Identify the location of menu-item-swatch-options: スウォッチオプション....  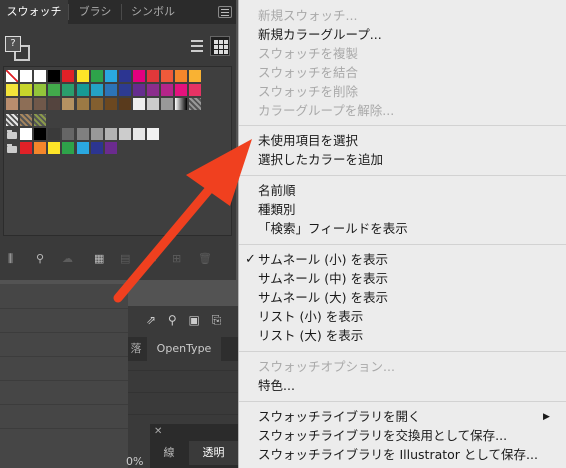
(326, 367).